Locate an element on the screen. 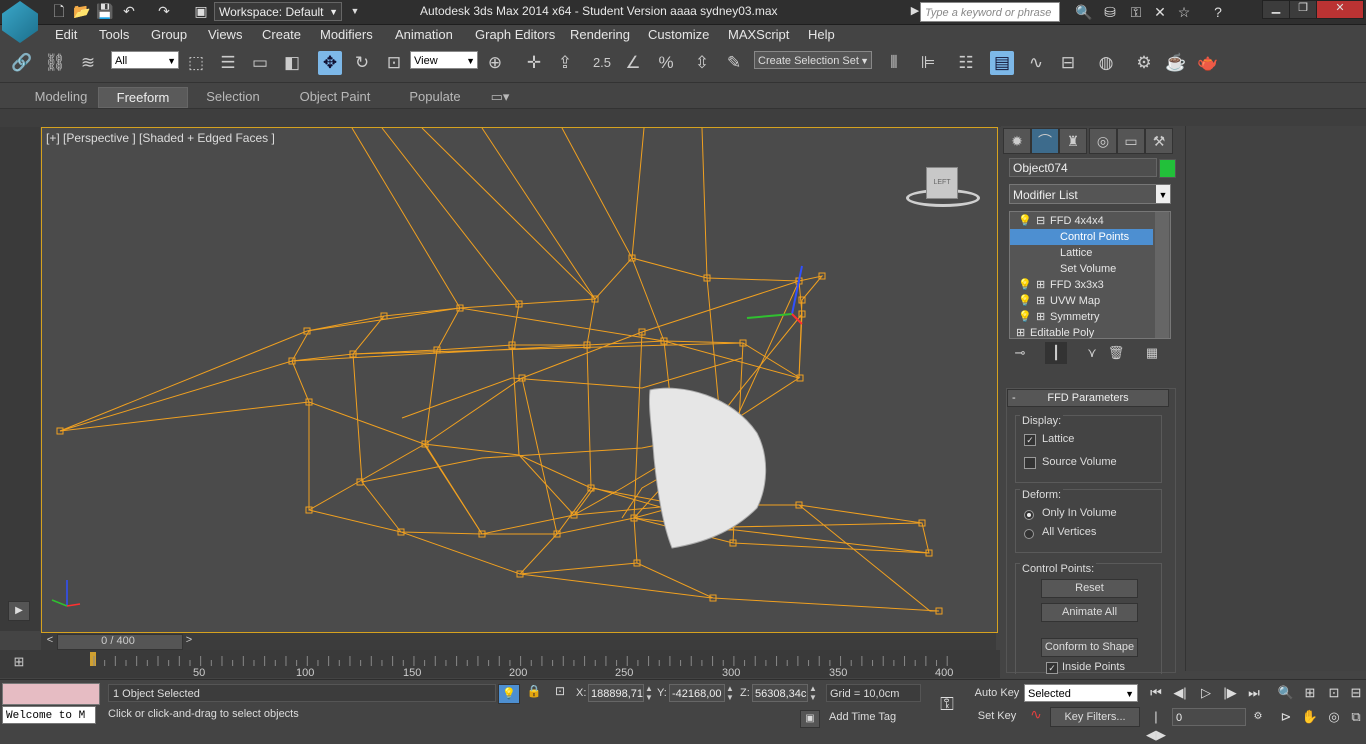 The height and width of the screenshot is (744, 1366). mirror-icon: ⫴ is located at coordinates (894, 63).